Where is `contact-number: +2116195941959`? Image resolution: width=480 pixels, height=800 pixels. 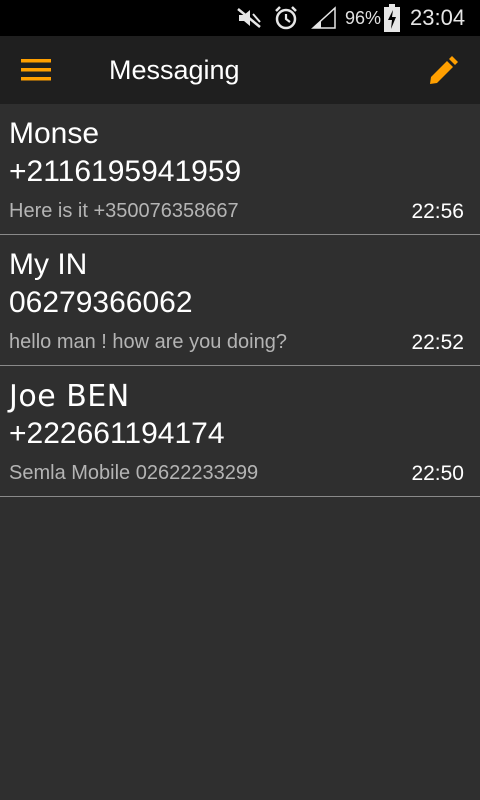
contact-number: +2116195941959 is located at coordinates (125, 171).